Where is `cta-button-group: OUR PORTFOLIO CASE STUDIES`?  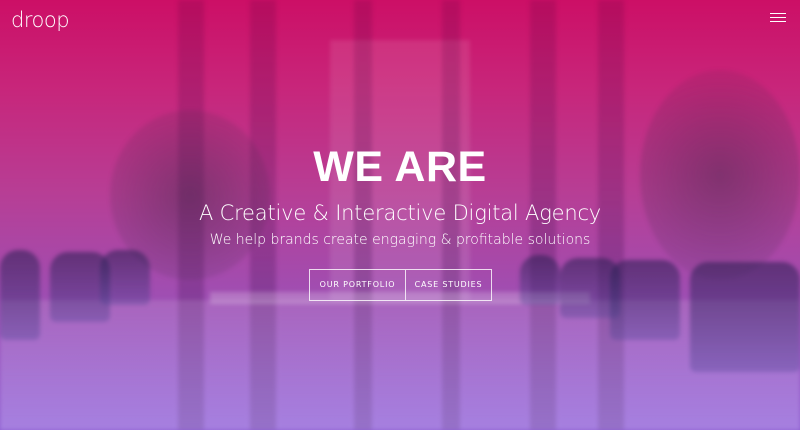 cta-button-group: OUR PORTFOLIO CASE STUDIES is located at coordinates (400, 285).